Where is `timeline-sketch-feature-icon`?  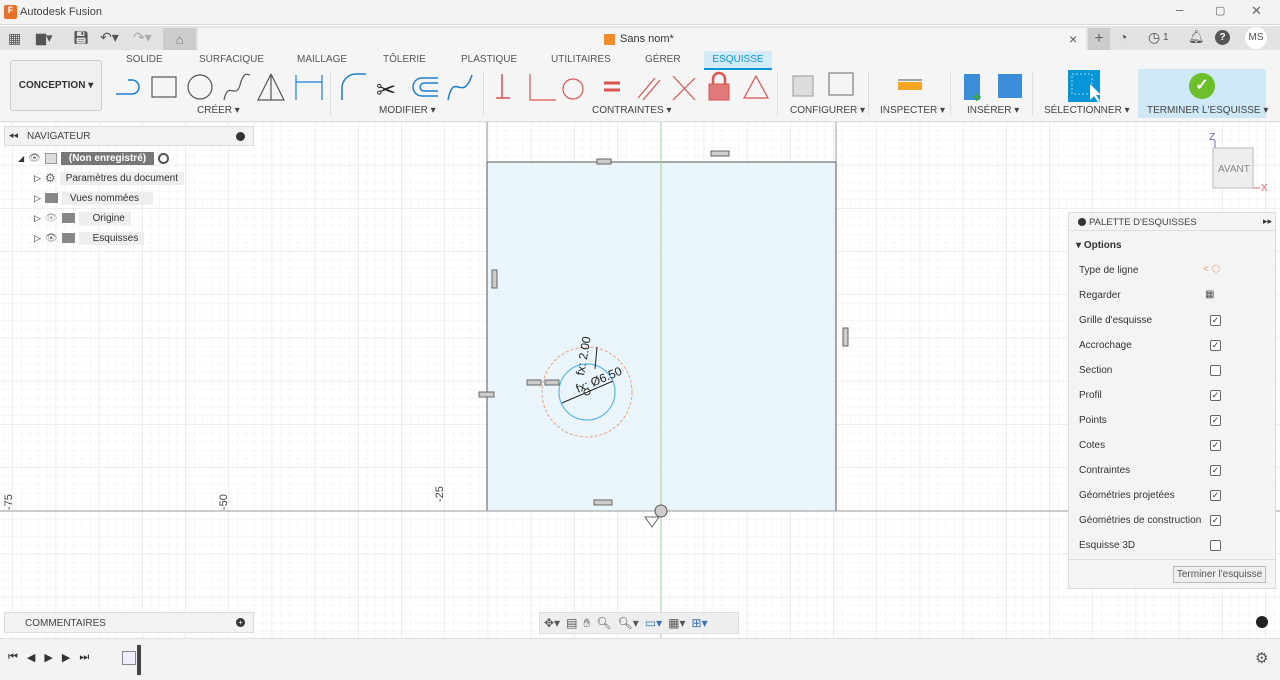
timeline-sketch-feature-icon is located at coordinates (129, 658).